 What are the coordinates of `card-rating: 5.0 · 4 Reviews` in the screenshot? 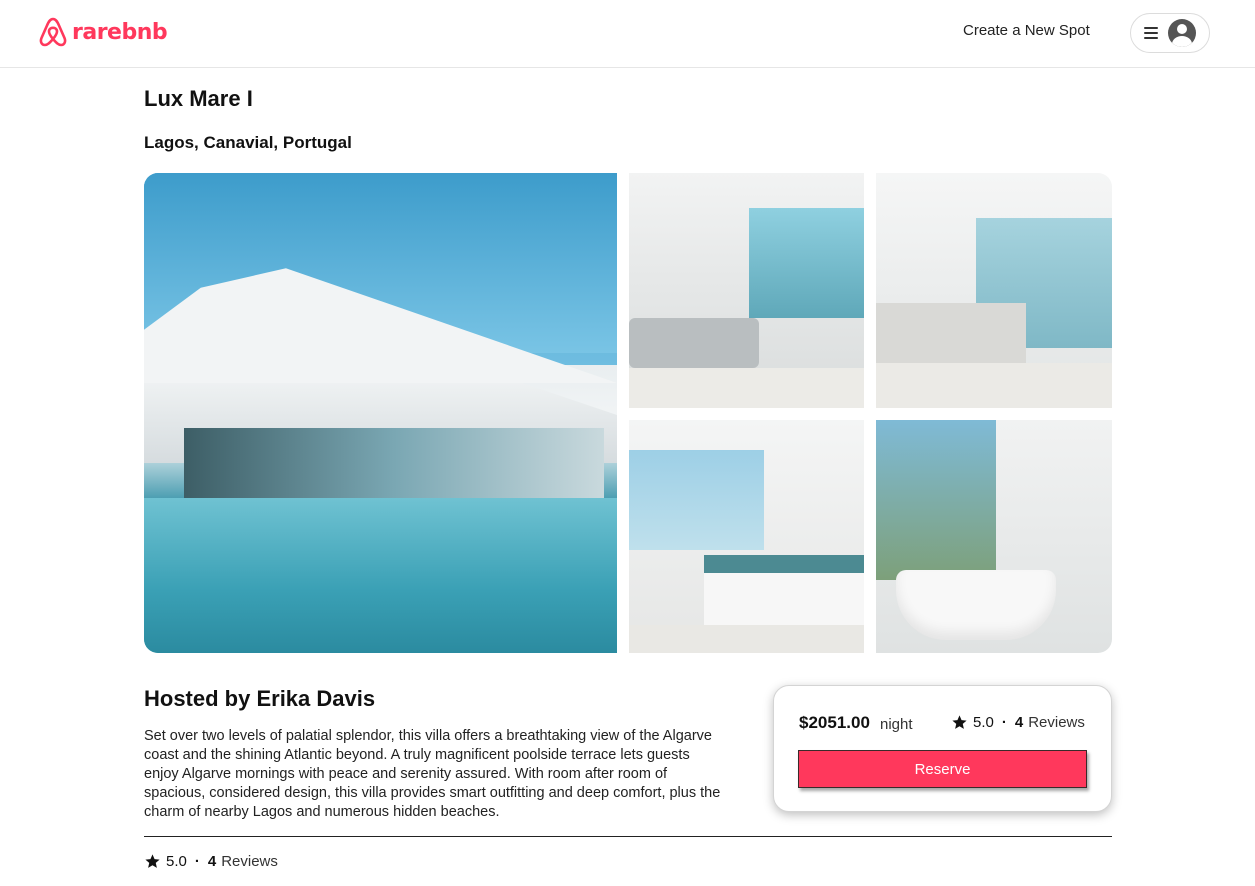 It's located at (1018, 722).